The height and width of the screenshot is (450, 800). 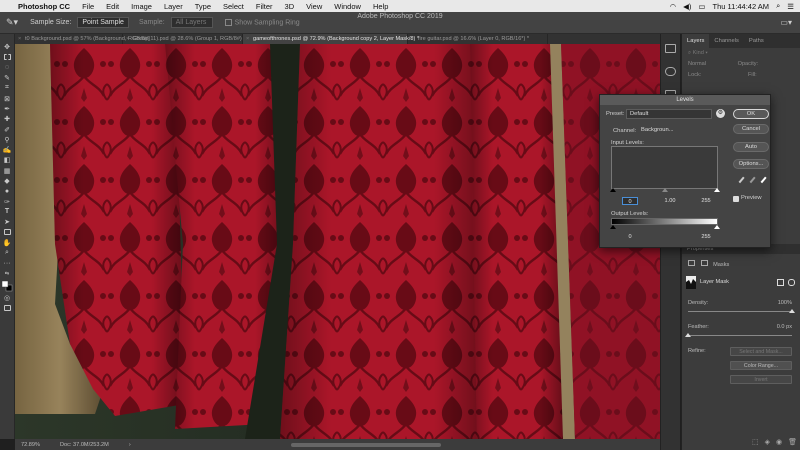 What do you see at coordinates (701, 6) in the screenshot?
I see `battery-icon: ▭` at bounding box center [701, 6].